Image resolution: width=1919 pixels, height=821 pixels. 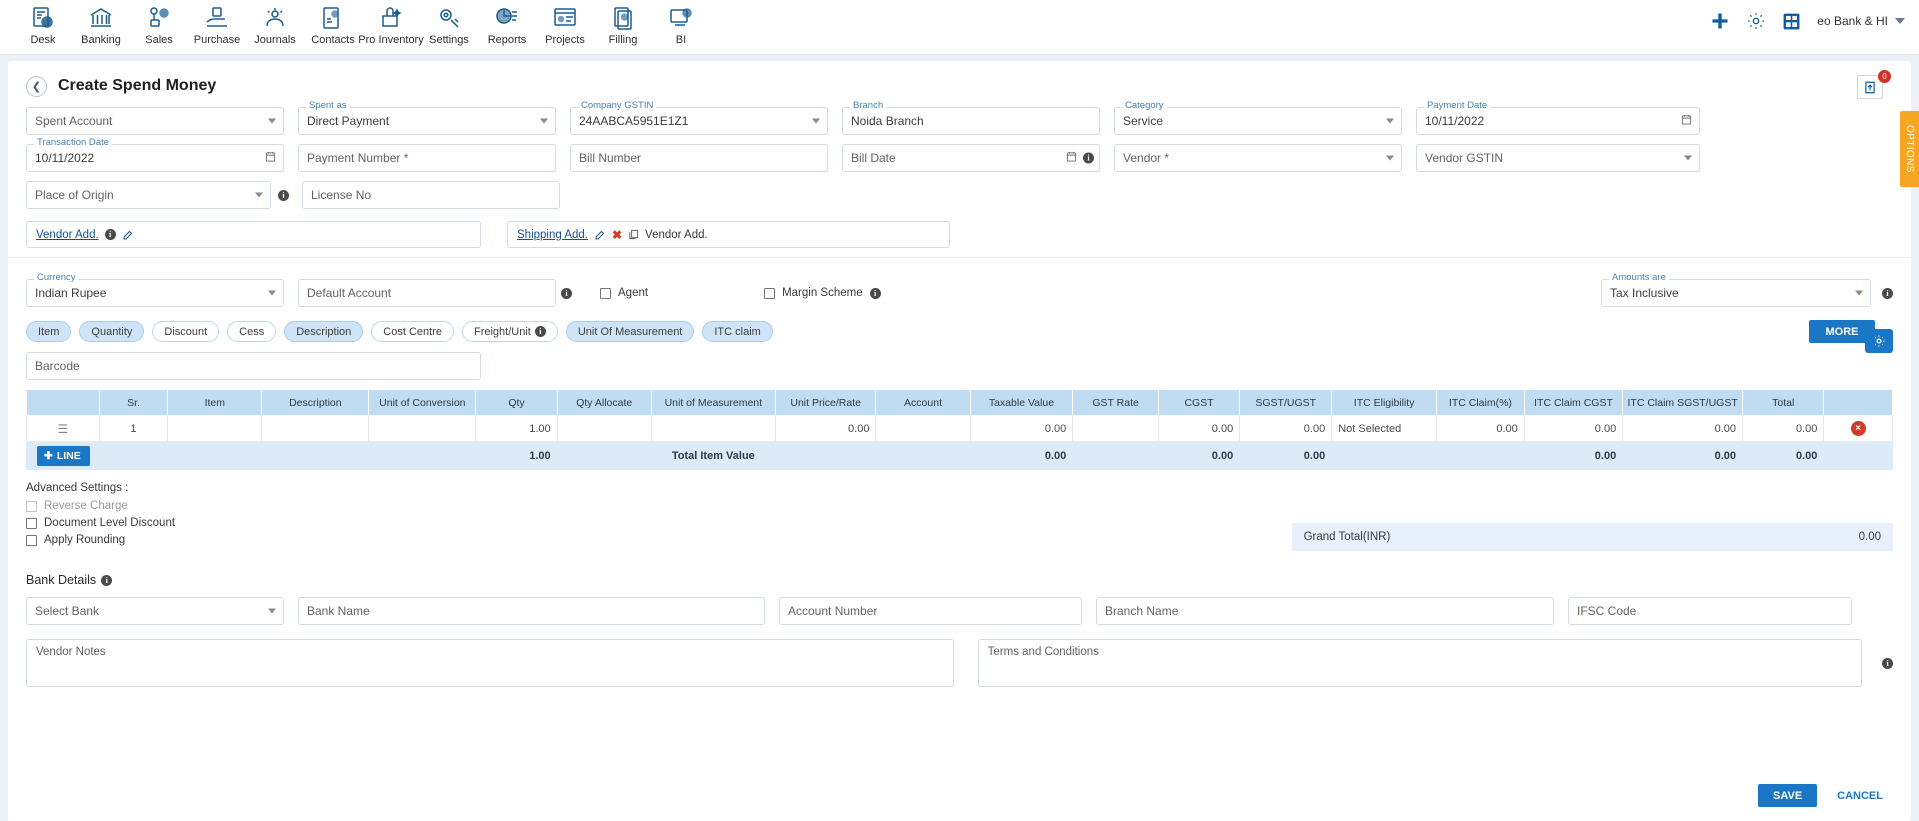 What do you see at coordinates (333, 24) in the screenshot?
I see `nav-item-contacts: Contacts` at bounding box center [333, 24].